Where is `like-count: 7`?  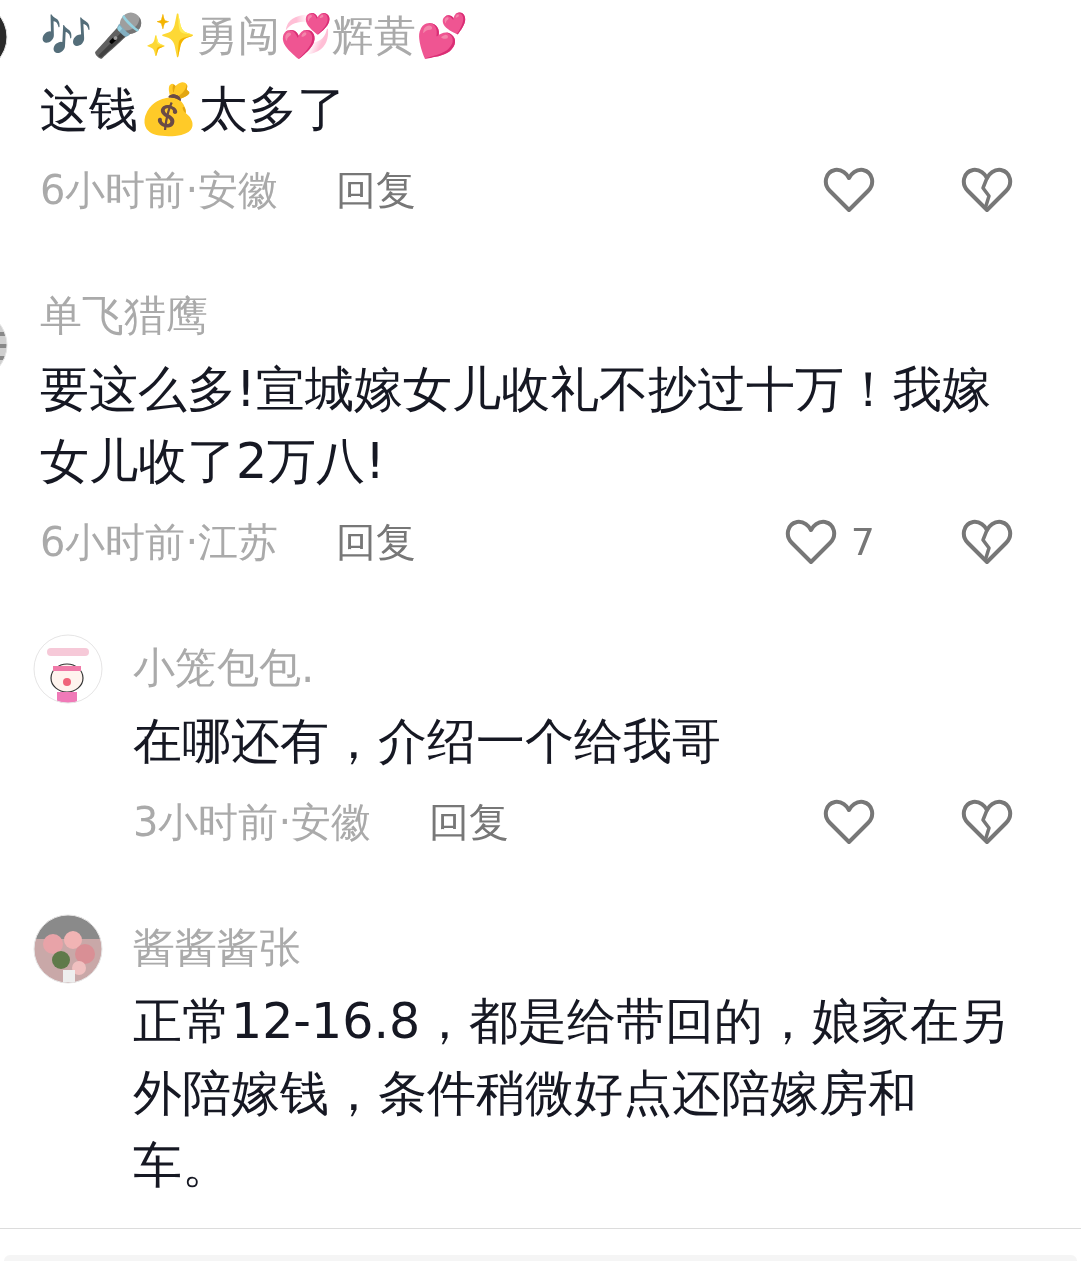
like-count: 7 is located at coordinates (862, 542).